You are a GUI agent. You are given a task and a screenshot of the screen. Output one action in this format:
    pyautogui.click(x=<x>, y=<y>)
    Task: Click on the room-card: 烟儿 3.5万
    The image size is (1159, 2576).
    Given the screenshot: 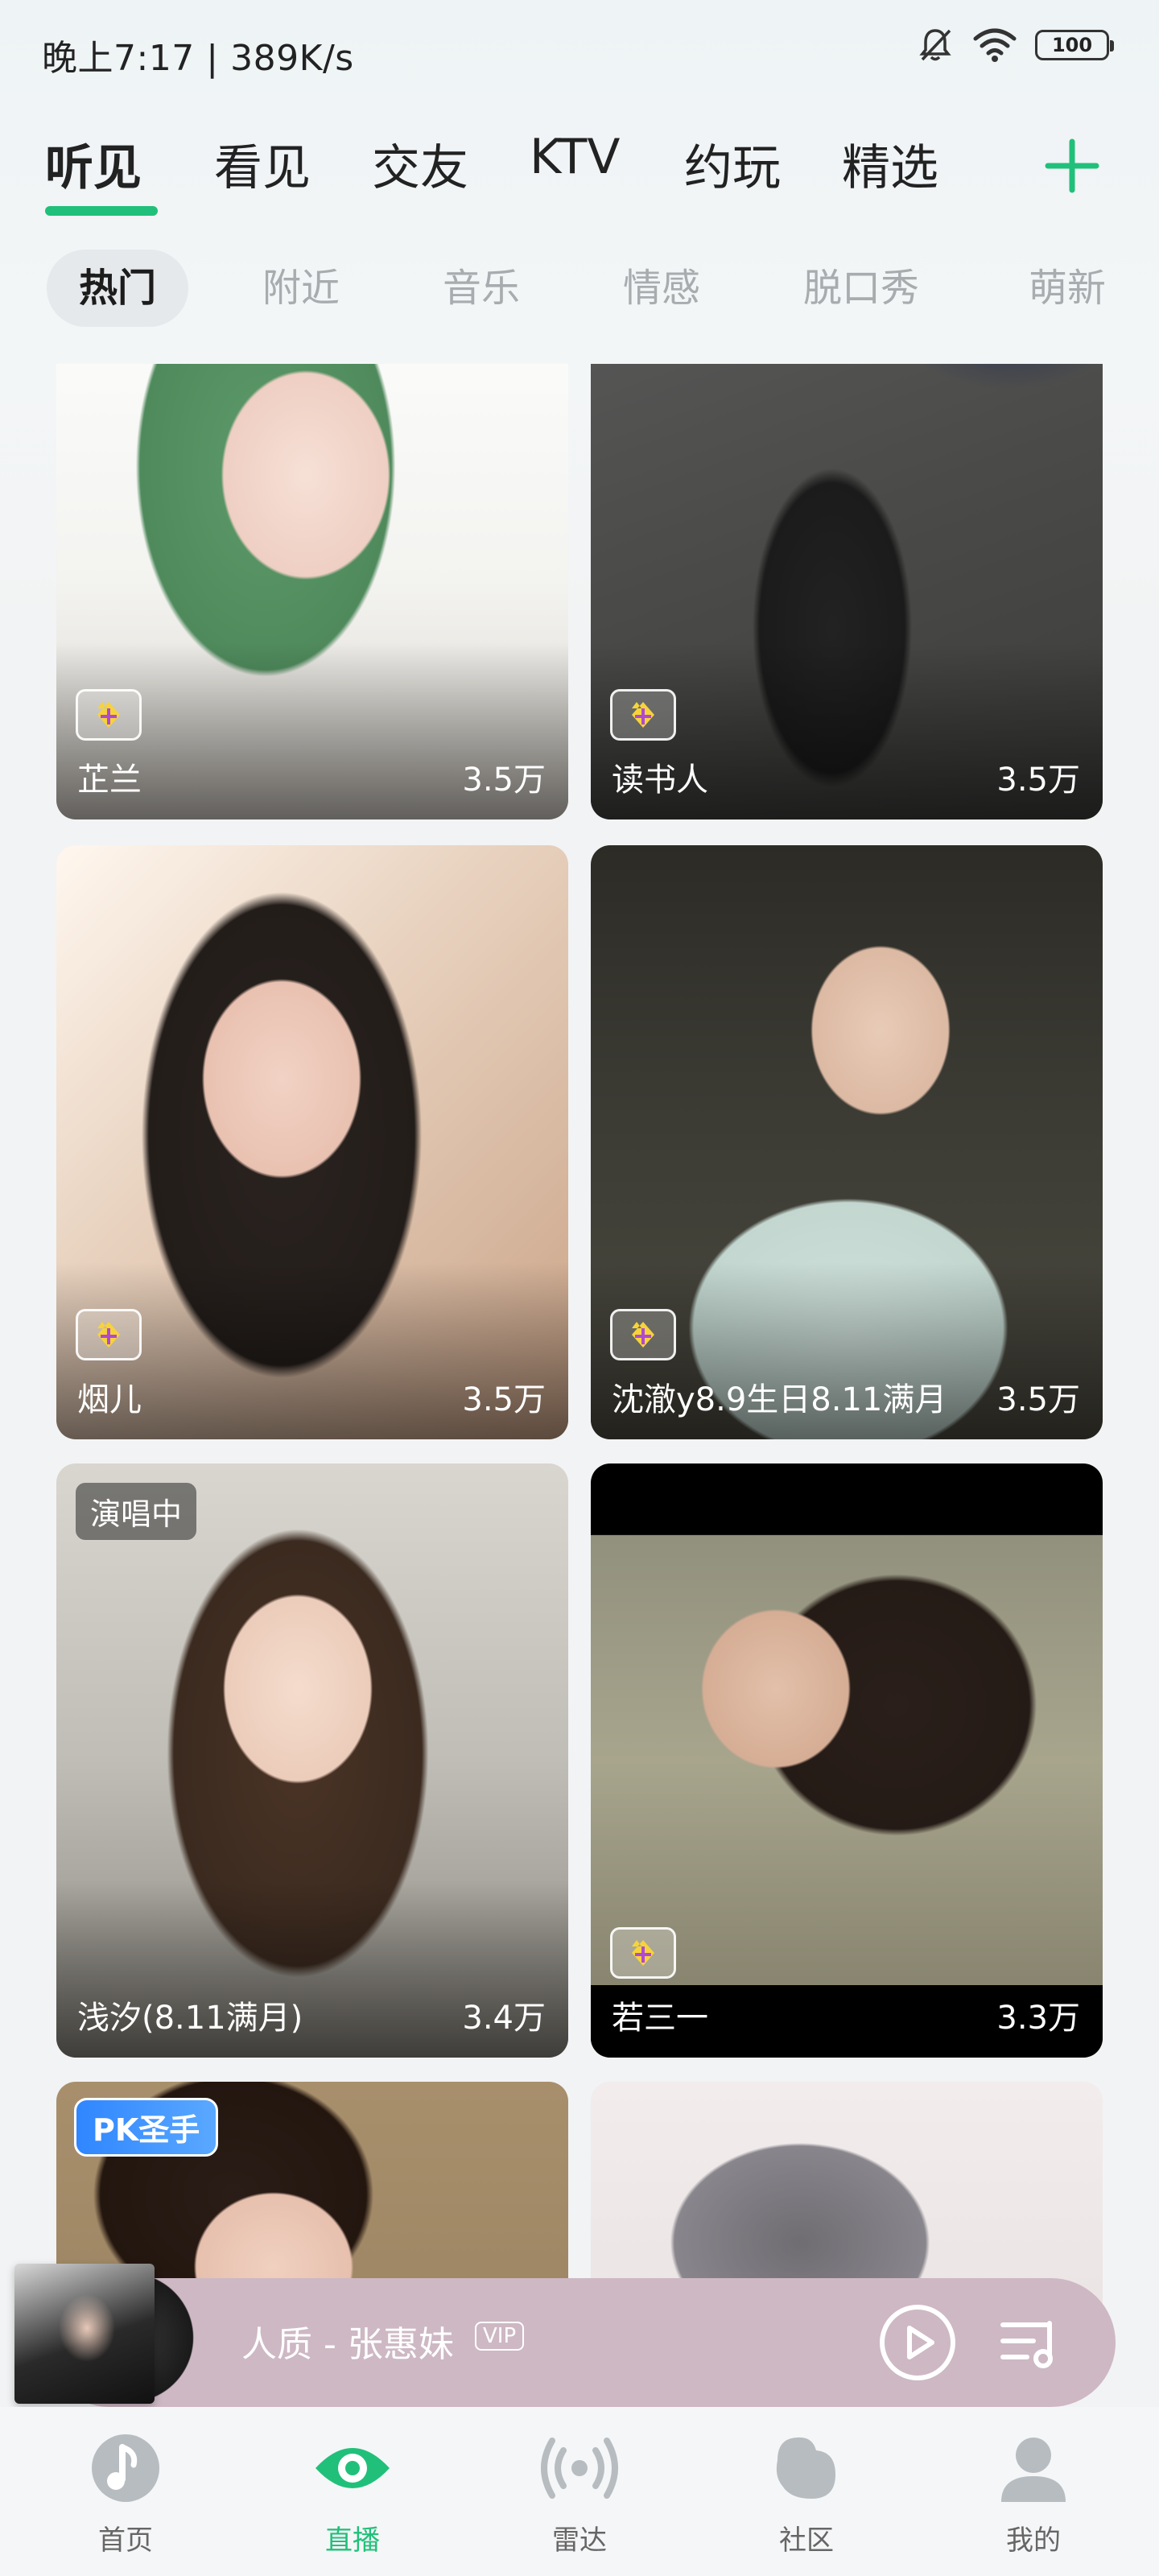 What is the action you would take?
    pyautogui.click(x=312, y=1142)
    